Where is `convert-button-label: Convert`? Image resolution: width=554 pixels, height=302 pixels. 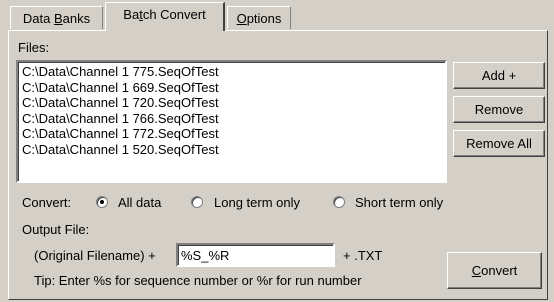 convert-button-label: Convert is located at coordinates (494, 270).